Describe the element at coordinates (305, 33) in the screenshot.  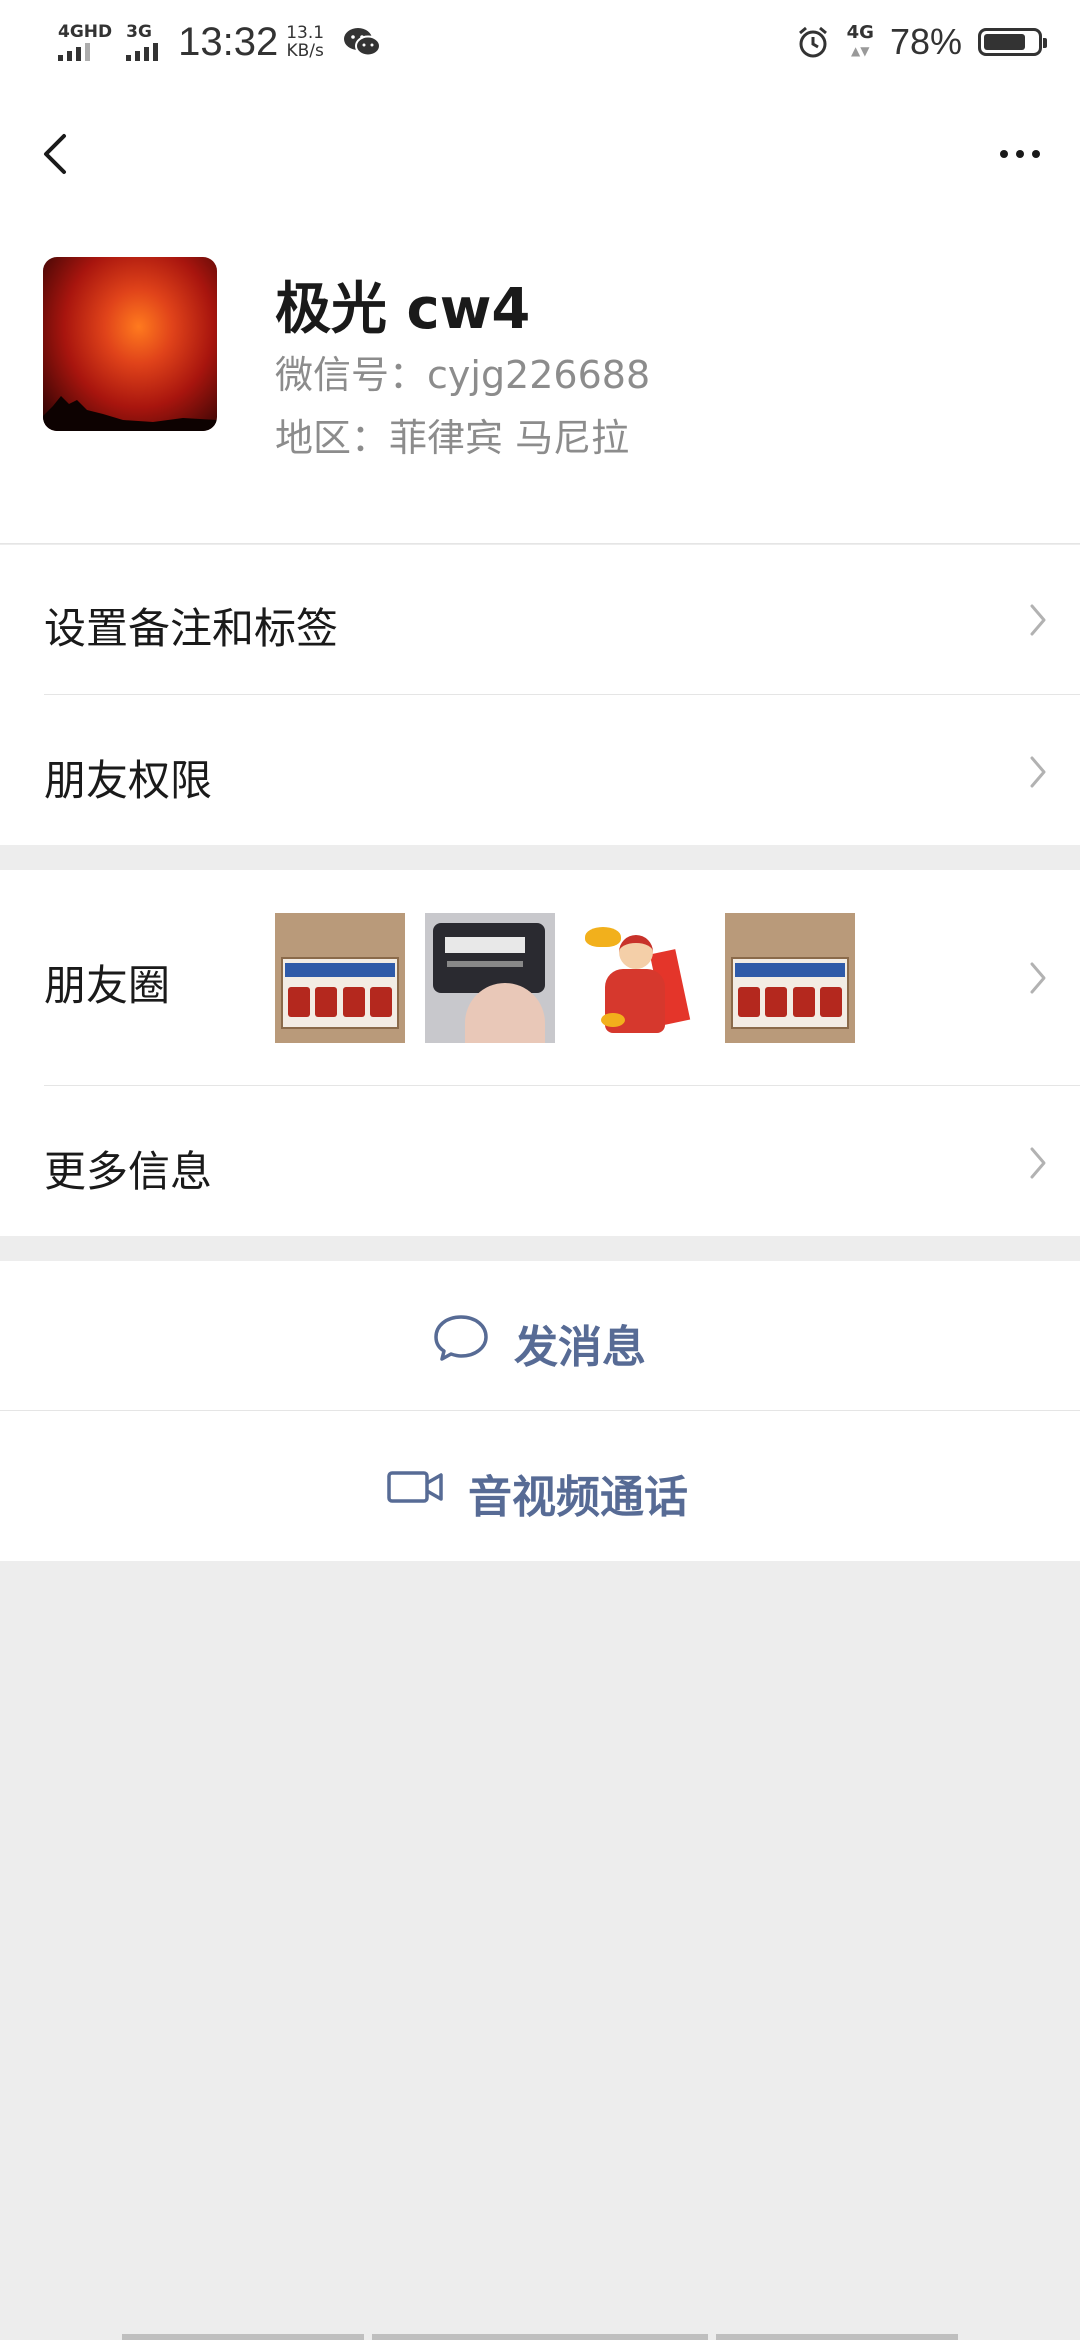
I see `speed-value: 13.1` at that location.